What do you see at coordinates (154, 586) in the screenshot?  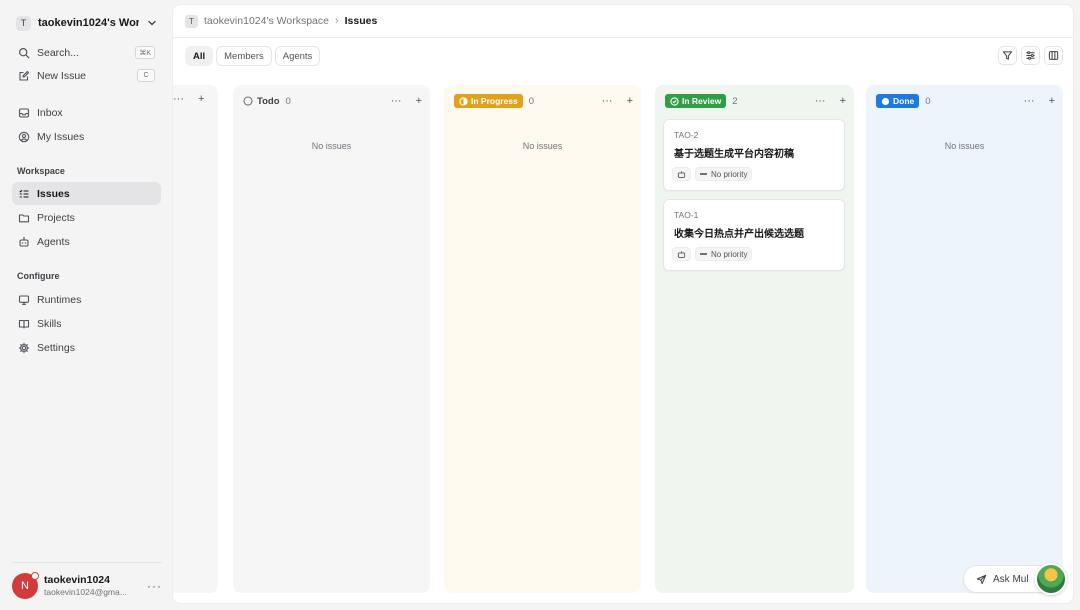 I see `more-icon: ···` at bounding box center [154, 586].